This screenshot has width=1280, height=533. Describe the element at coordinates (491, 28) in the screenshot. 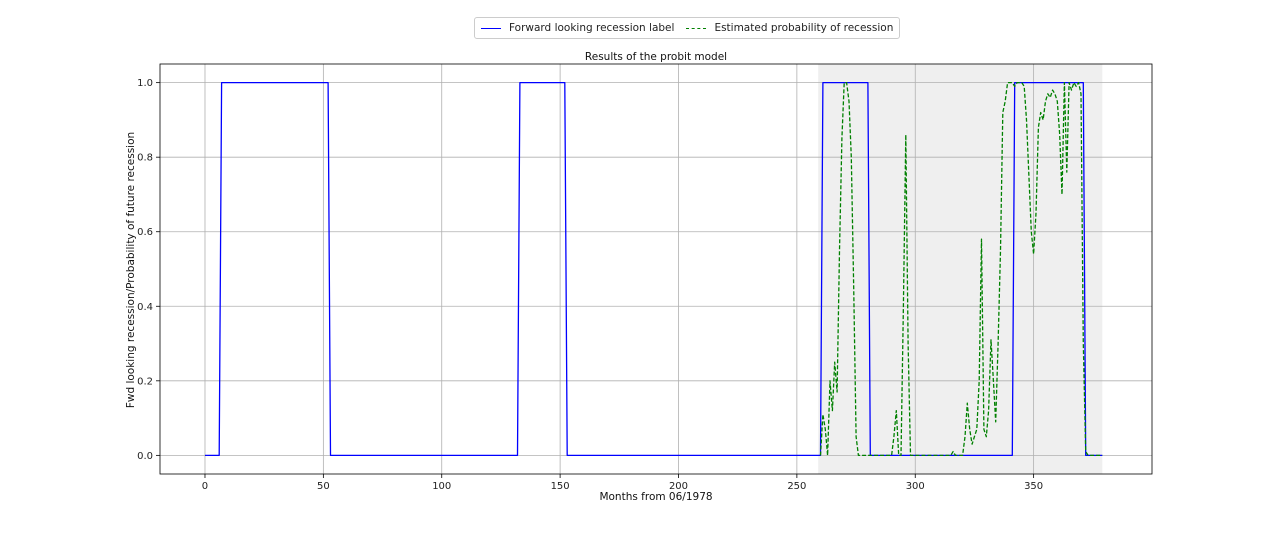

I see `legend-swatch-solid` at that location.